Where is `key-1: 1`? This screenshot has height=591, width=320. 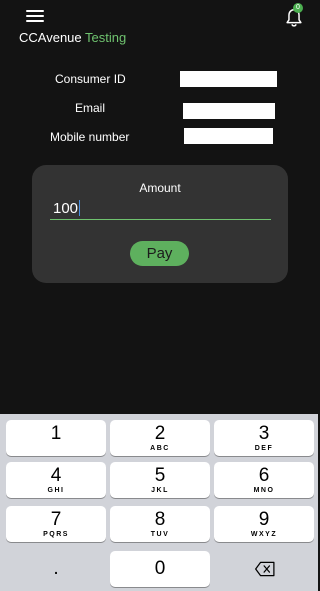 key-1: 1 is located at coordinates (56, 438).